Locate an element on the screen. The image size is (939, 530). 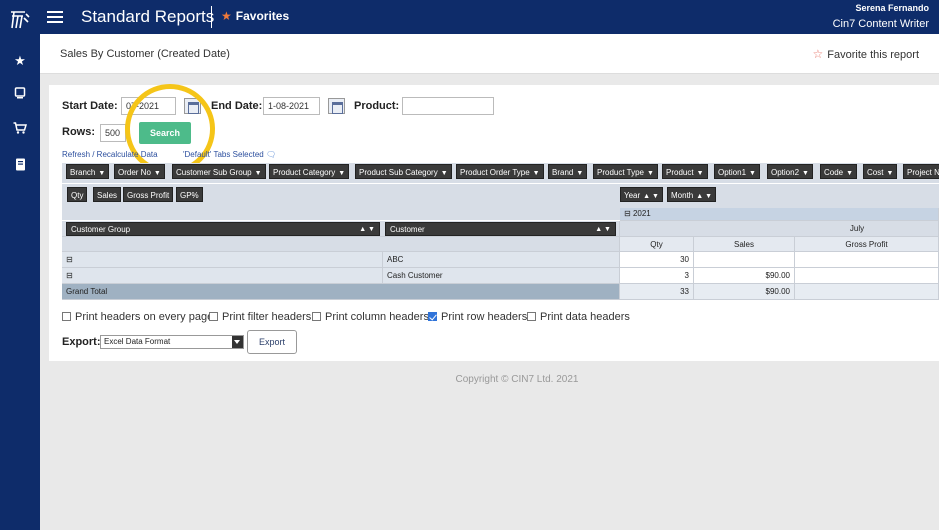
measure-qty: Qty is located at coordinates (77, 194).